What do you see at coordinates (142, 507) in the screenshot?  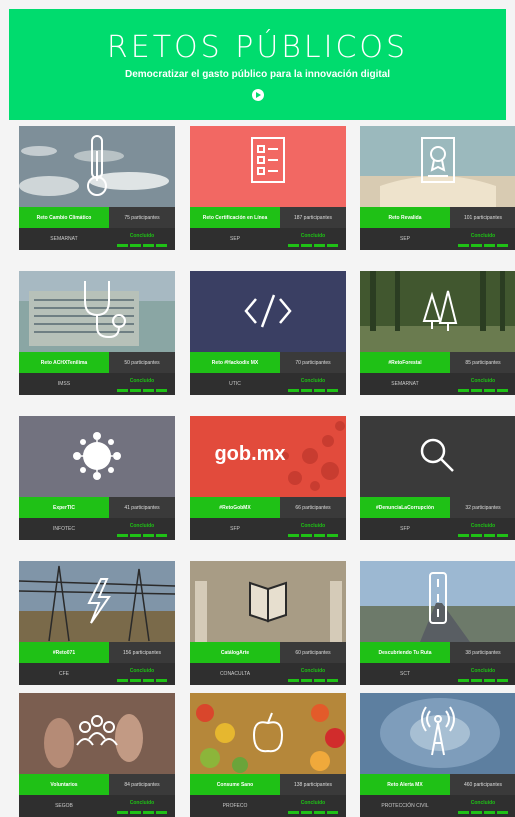 I see `participant-count: 41 participantes` at bounding box center [142, 507].